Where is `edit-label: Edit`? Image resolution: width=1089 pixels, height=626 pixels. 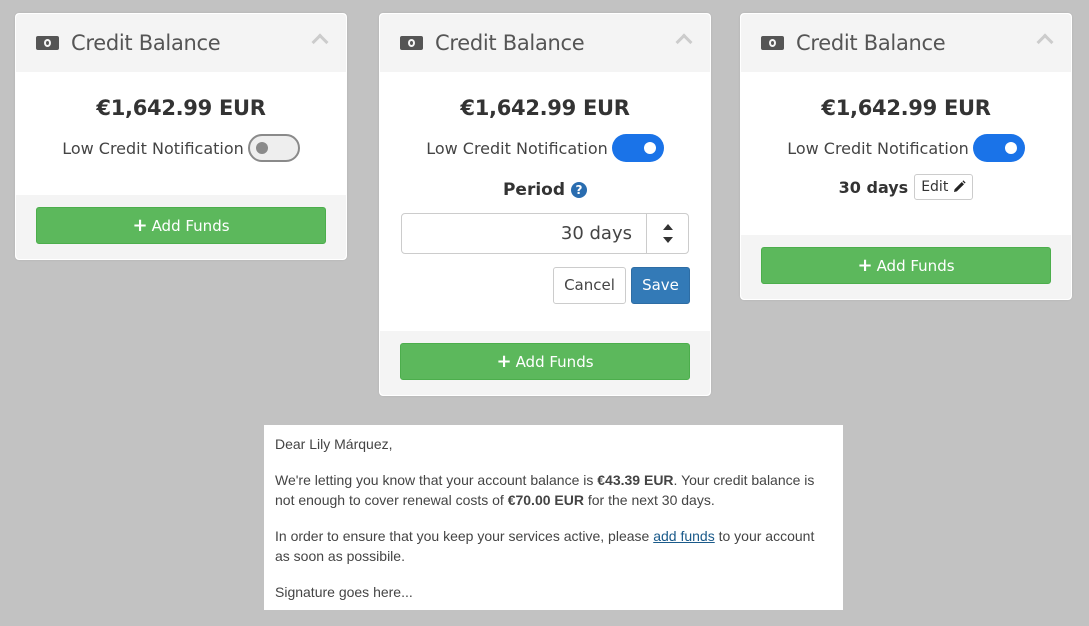 edit-label: Edit is located at coordinates (935, 187).